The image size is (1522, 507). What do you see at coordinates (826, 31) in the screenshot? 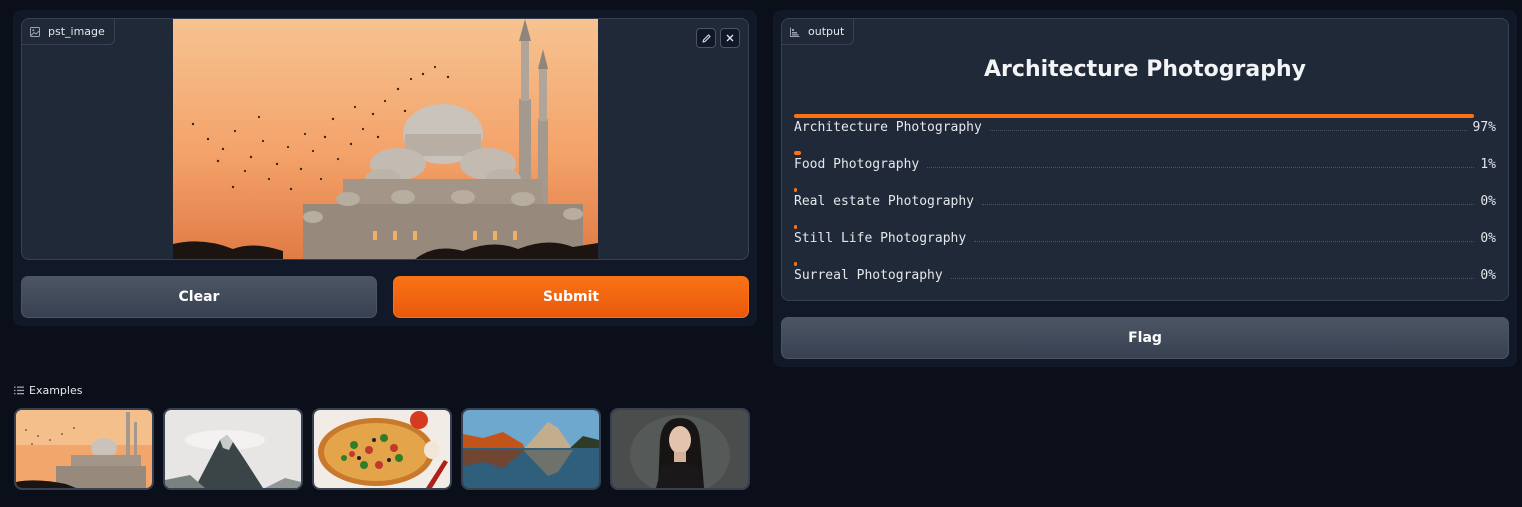
I see `output-label-text: output` at bounding box center [826, 31].